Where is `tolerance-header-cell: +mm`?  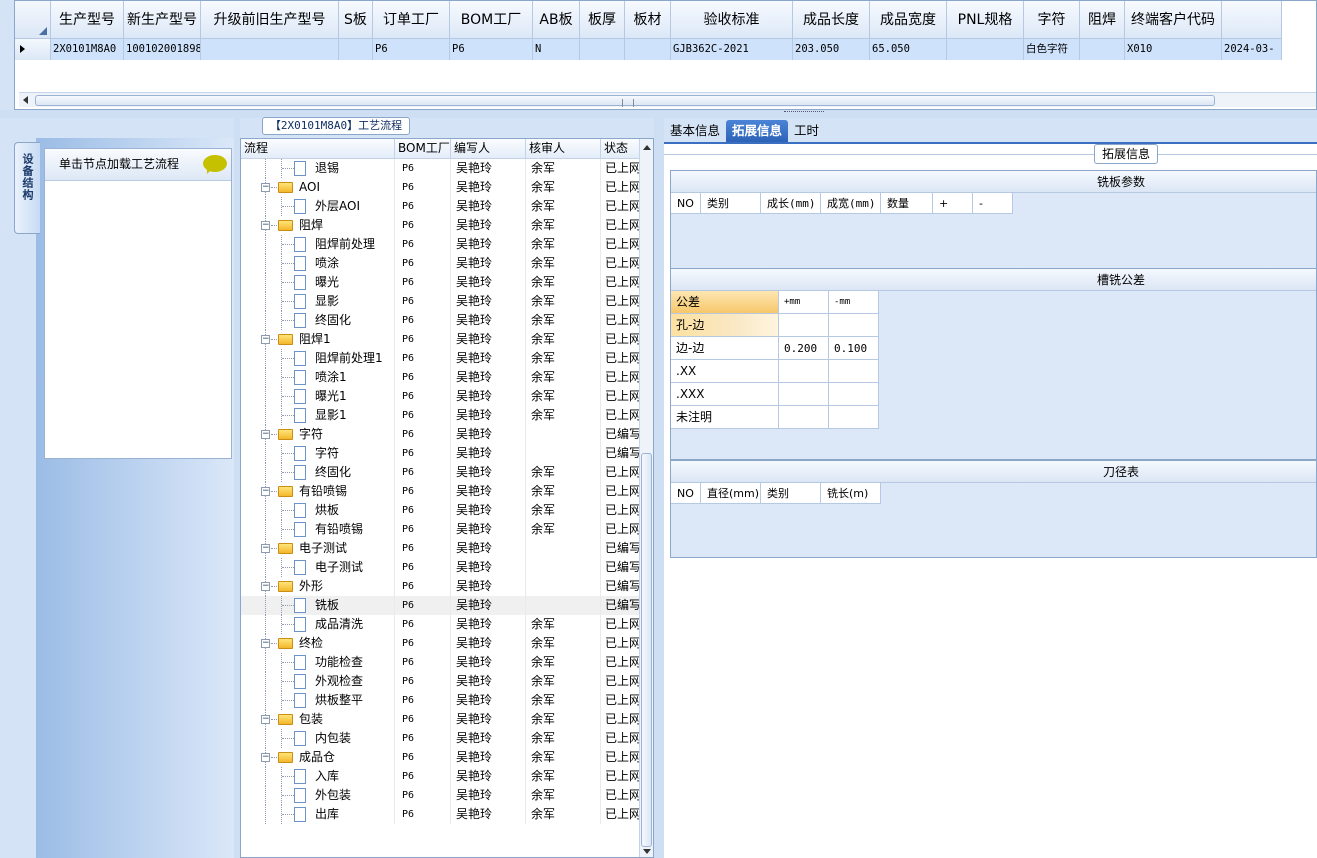 tolerance-header-cell: +mm is located at coordinates (804, 302).